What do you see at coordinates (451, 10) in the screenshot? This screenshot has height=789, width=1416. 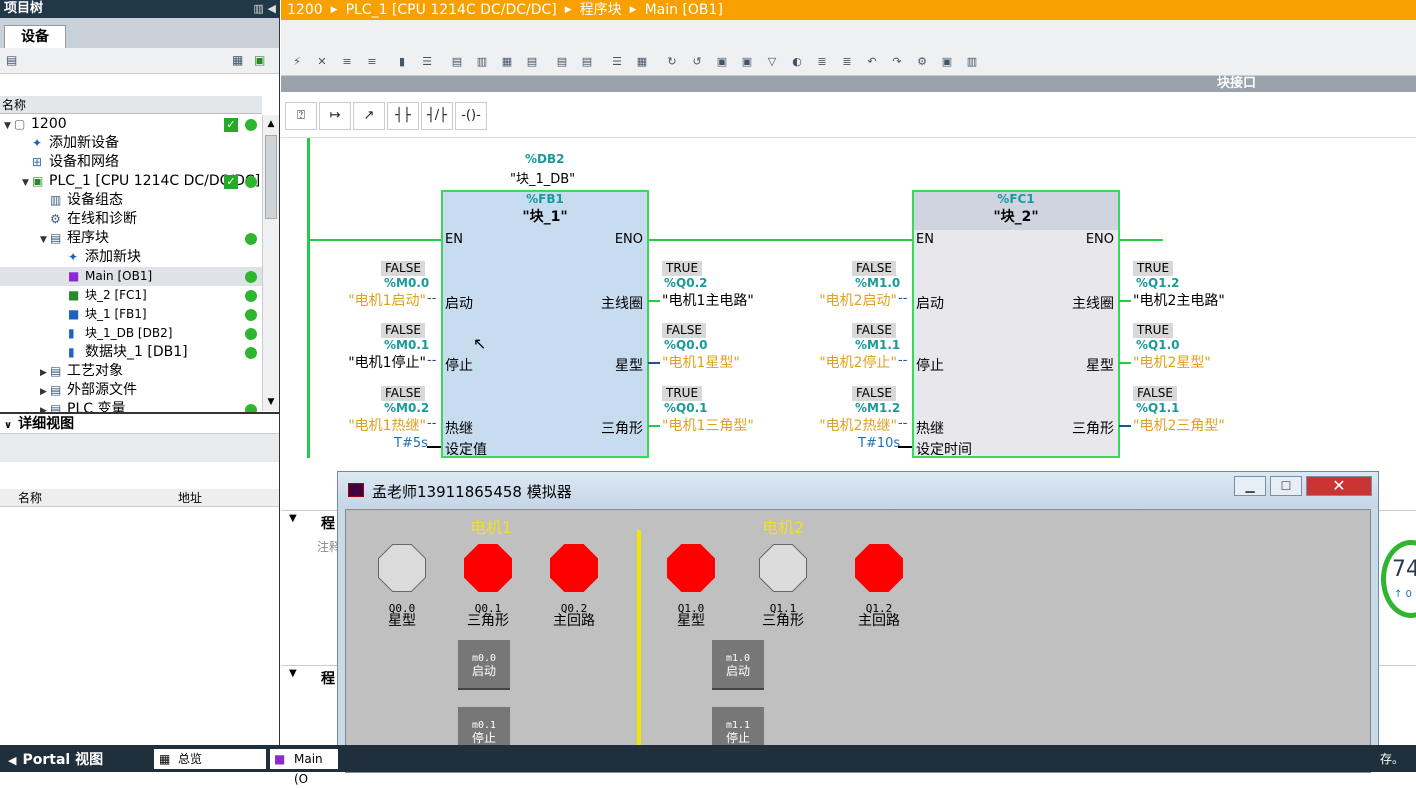 I see `breadcrumb-item: PLC_1 [CPU 1214C DC/DC/DC]` at bounding box center [451, 10].